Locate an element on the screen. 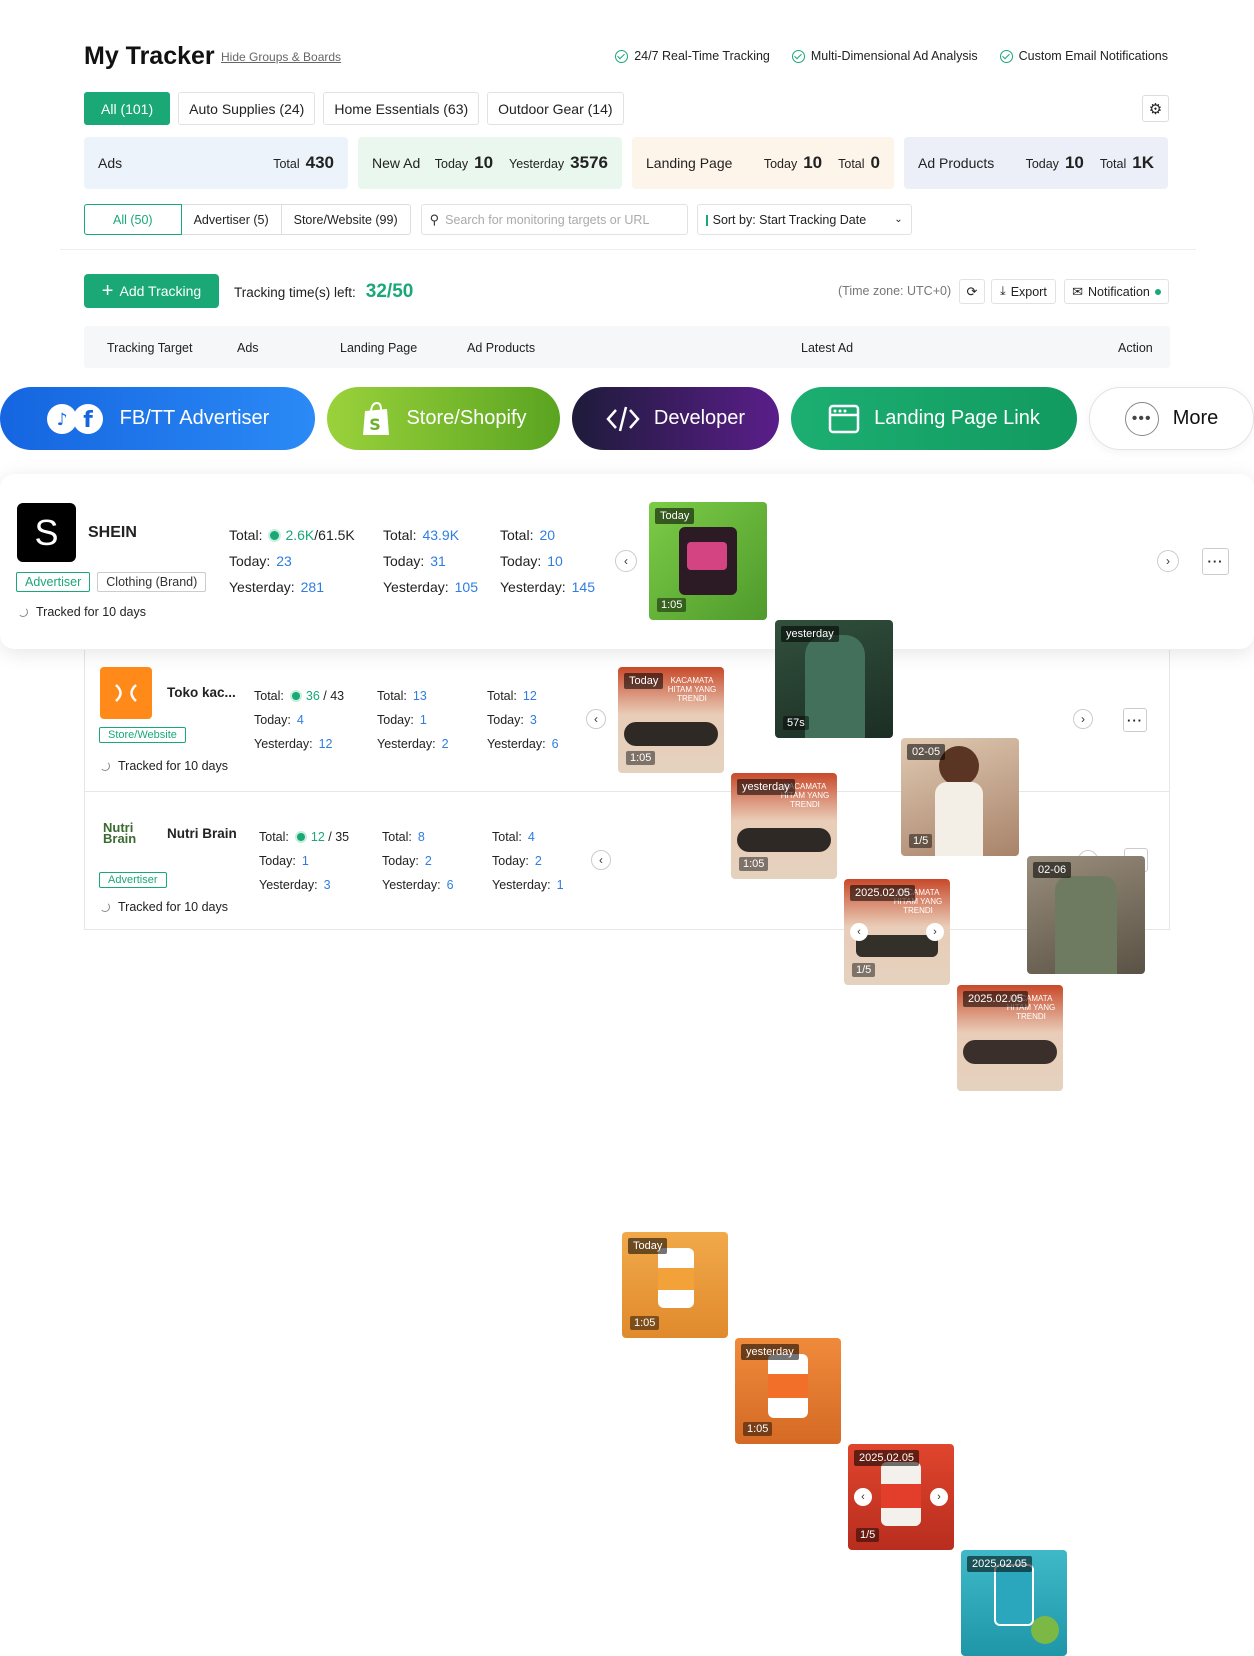  ad-thumbnail: KACAMATA HITAM YANG TRENDI Today 1:05 is located at coordinates (671, 720).